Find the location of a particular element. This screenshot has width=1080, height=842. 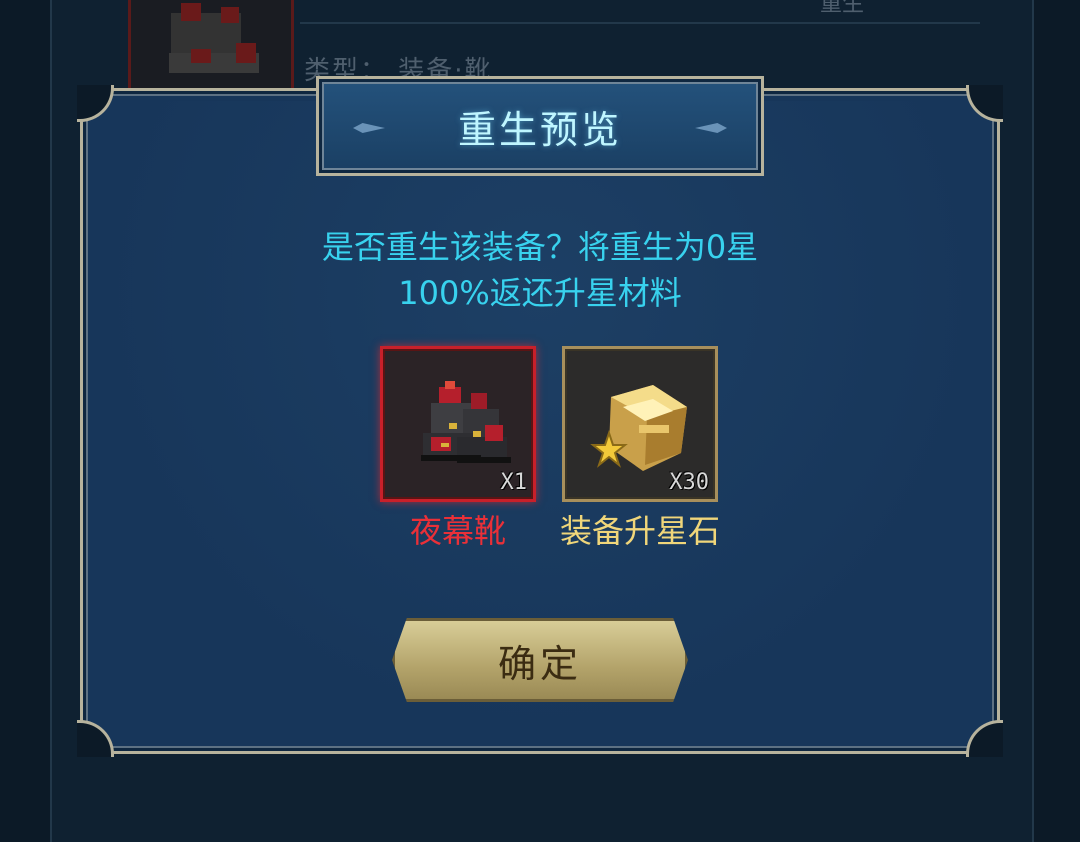

dialog-message-line2: 100%返还升星材料 is located at coordinates (540, 293).